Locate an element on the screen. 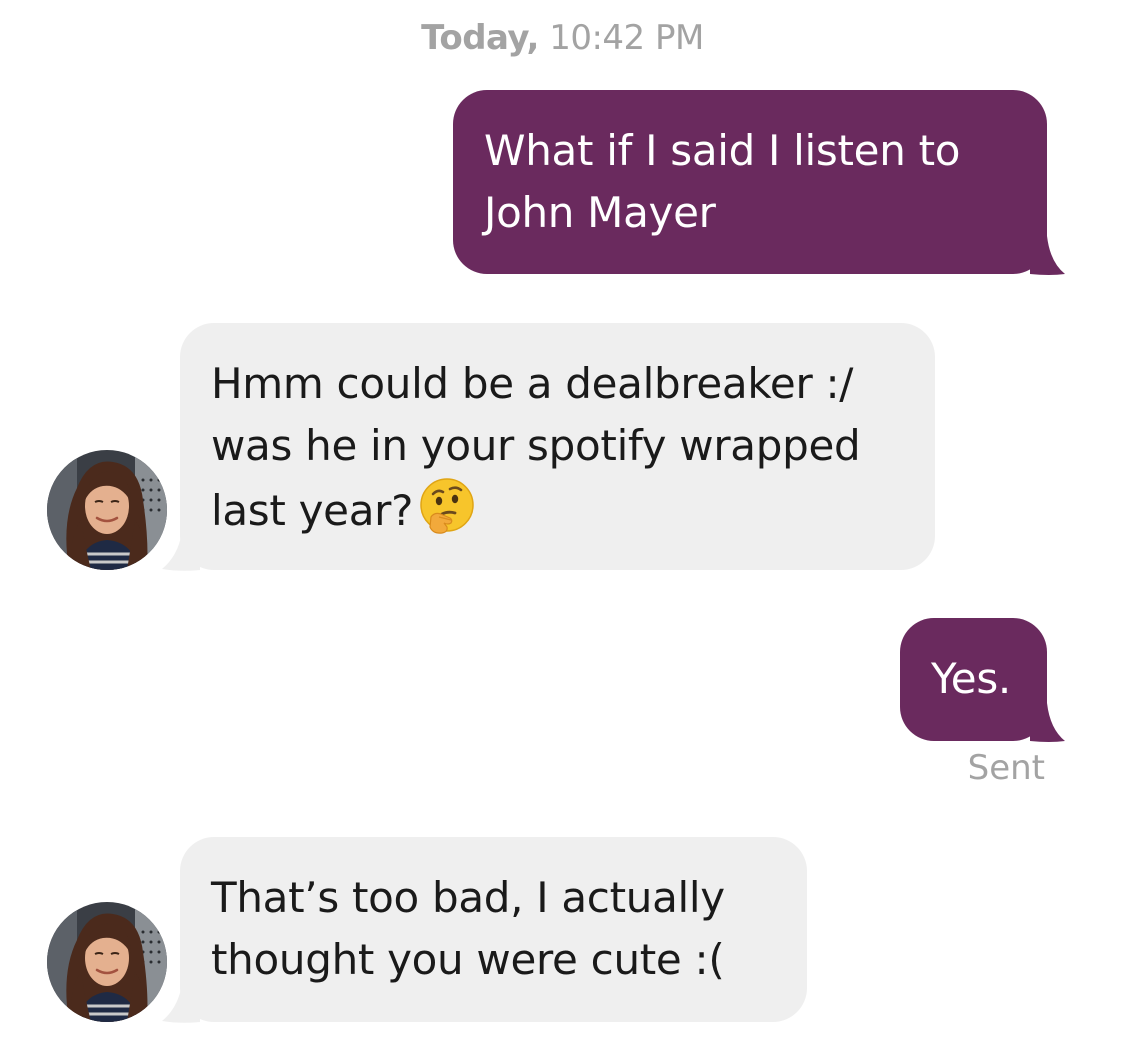 This screenshot has width=1125, height=1064. timestamp-time: 10:42 PM is located at coordinates (626, 38).